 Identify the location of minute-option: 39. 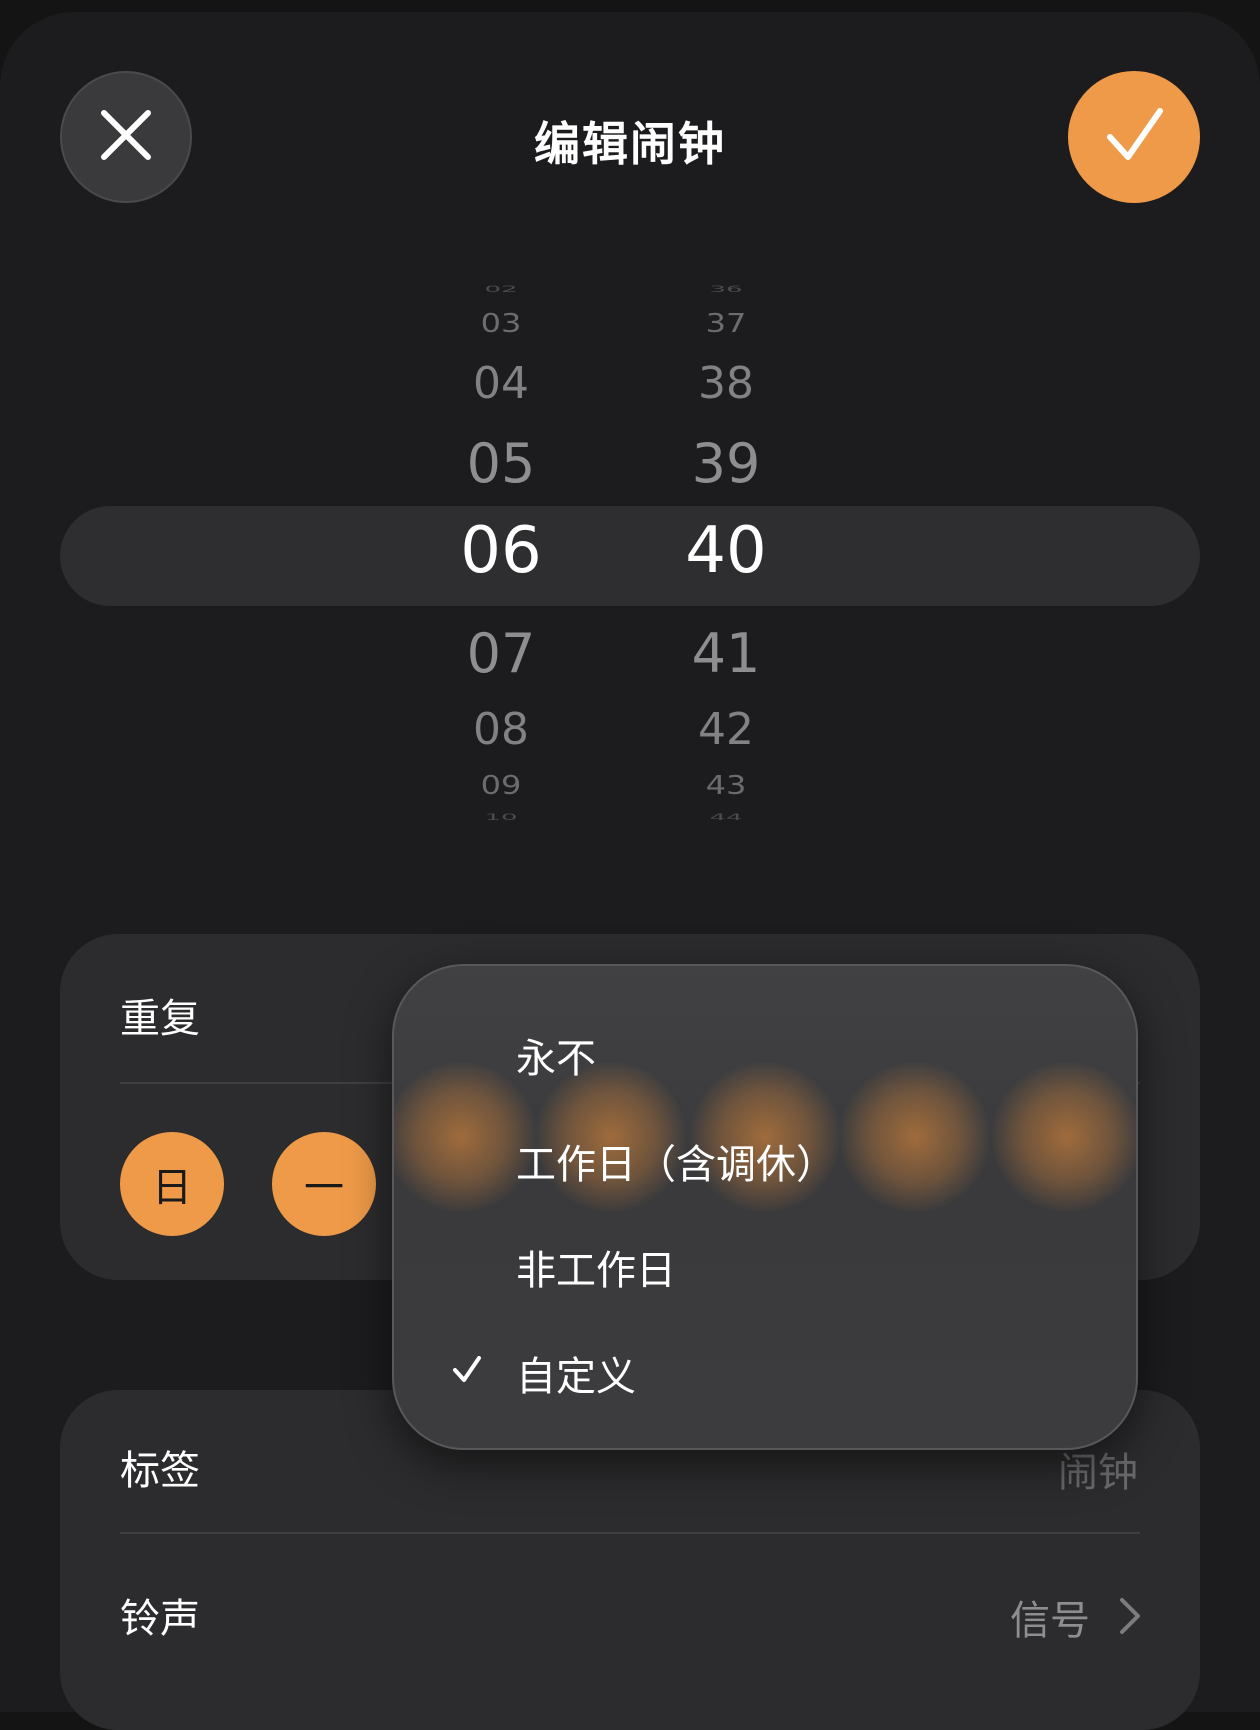
(726, 463).